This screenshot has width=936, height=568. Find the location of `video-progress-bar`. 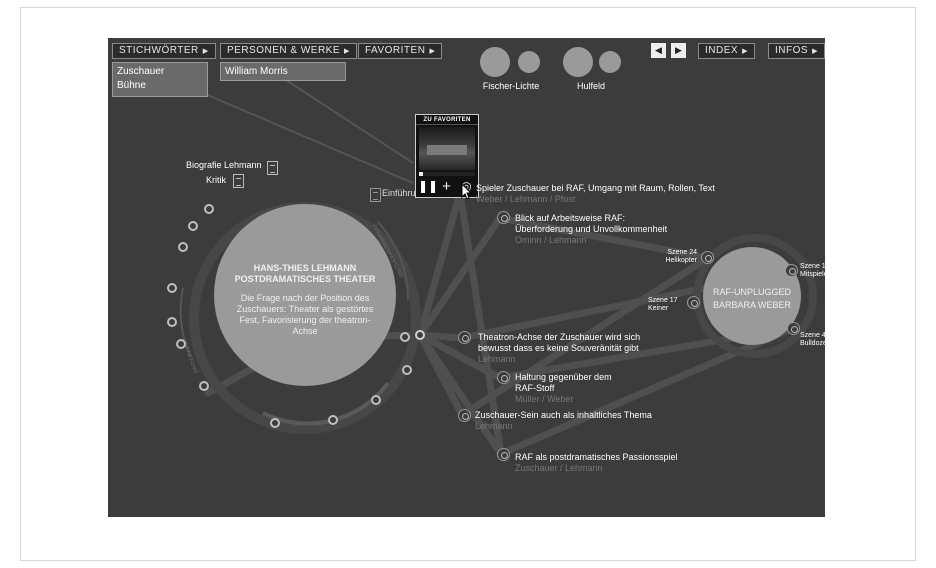

video-progress-bar is located at coordinates (447, 174).